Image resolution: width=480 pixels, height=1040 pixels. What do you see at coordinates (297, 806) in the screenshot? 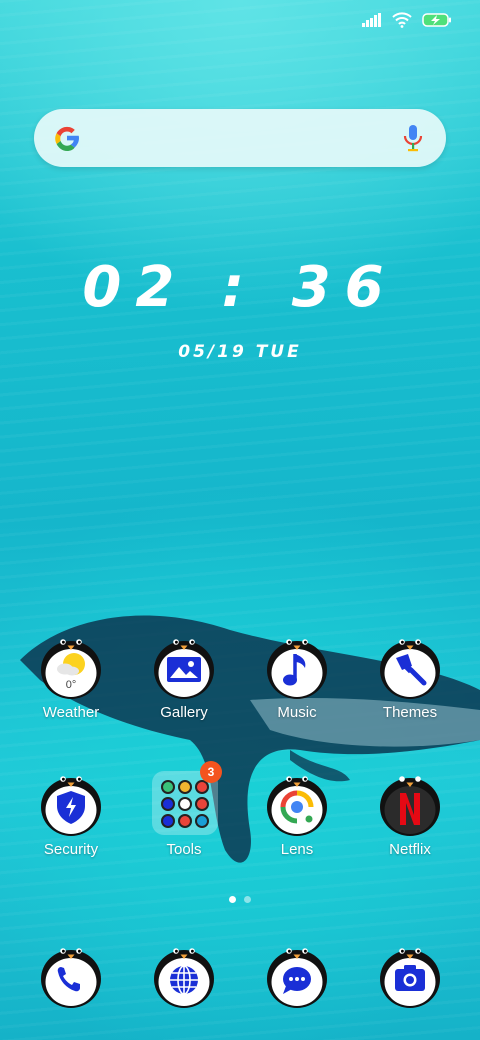
I see `lens-icon` at bounding box center [297, 806].